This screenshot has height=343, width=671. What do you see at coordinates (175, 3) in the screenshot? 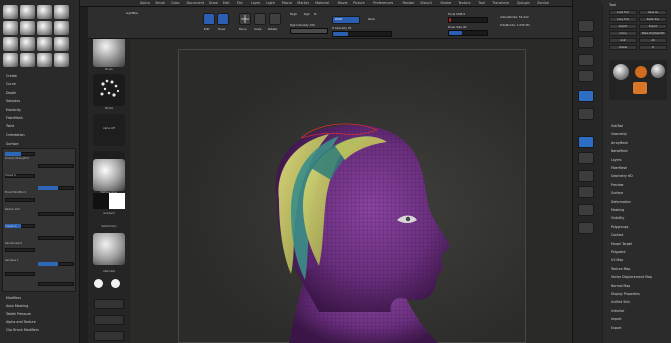
I see `menu-color: Color` at bounding box center [175, 3].